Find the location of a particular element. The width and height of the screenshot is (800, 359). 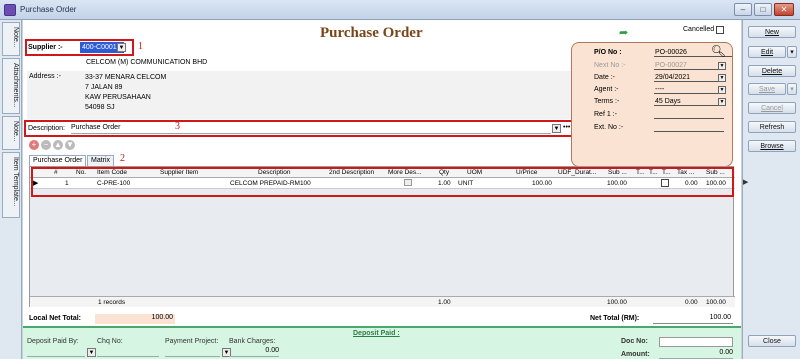

annotation-number-2: 2 is located at coordinates (122, 158).